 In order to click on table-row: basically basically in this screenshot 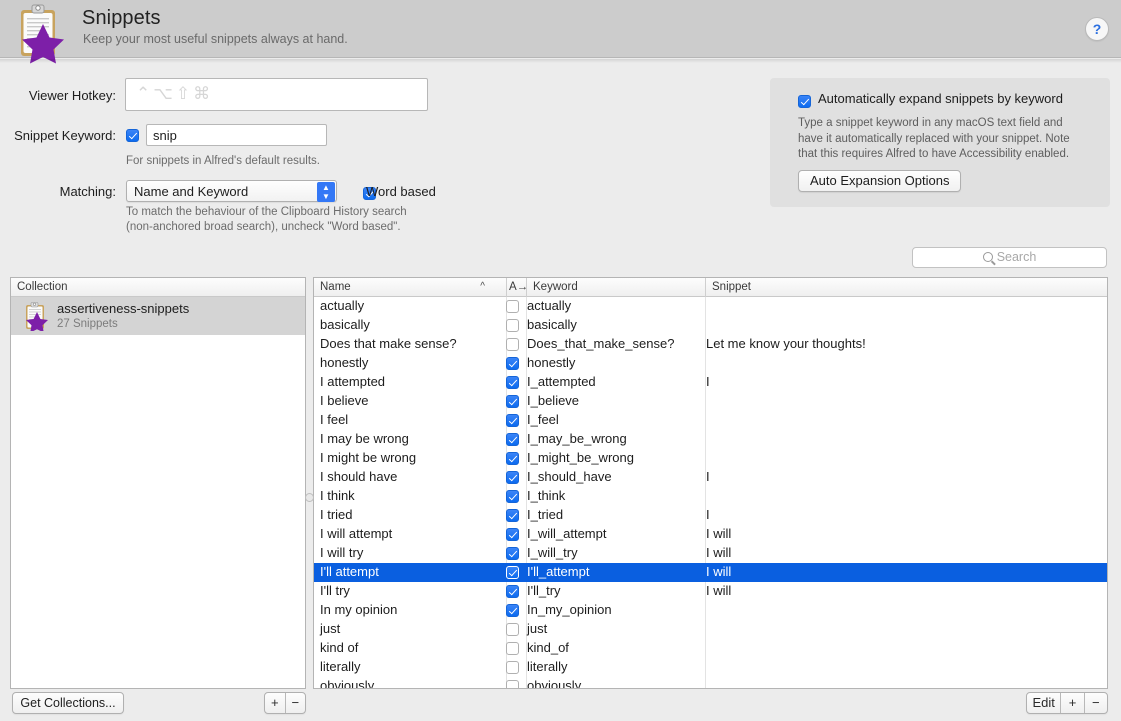, I will do `click(710, 325)`.